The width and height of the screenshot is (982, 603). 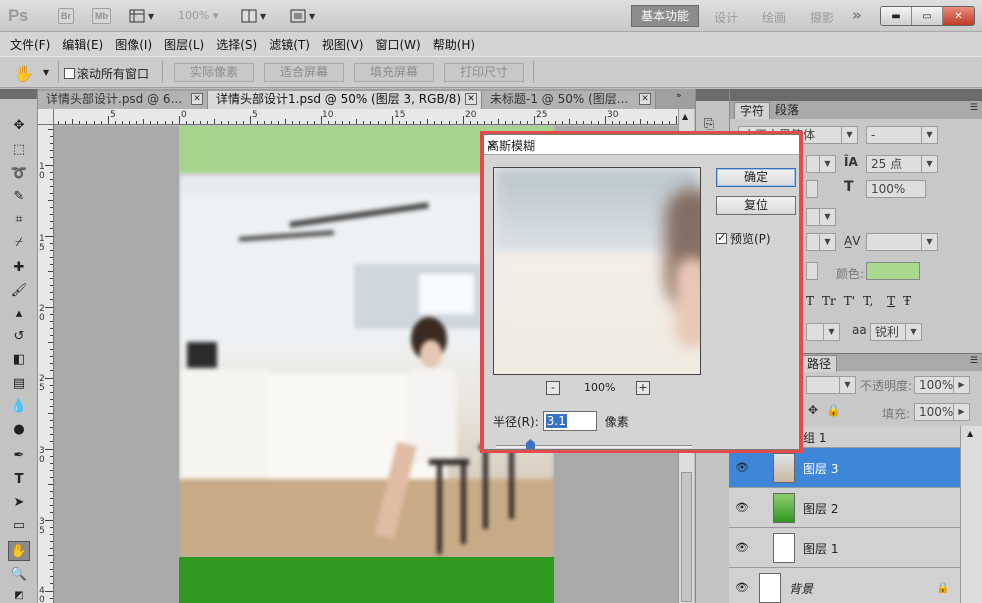 I want to click on layer-row-3: 👁 图层 3, so click(x=844, y=468).